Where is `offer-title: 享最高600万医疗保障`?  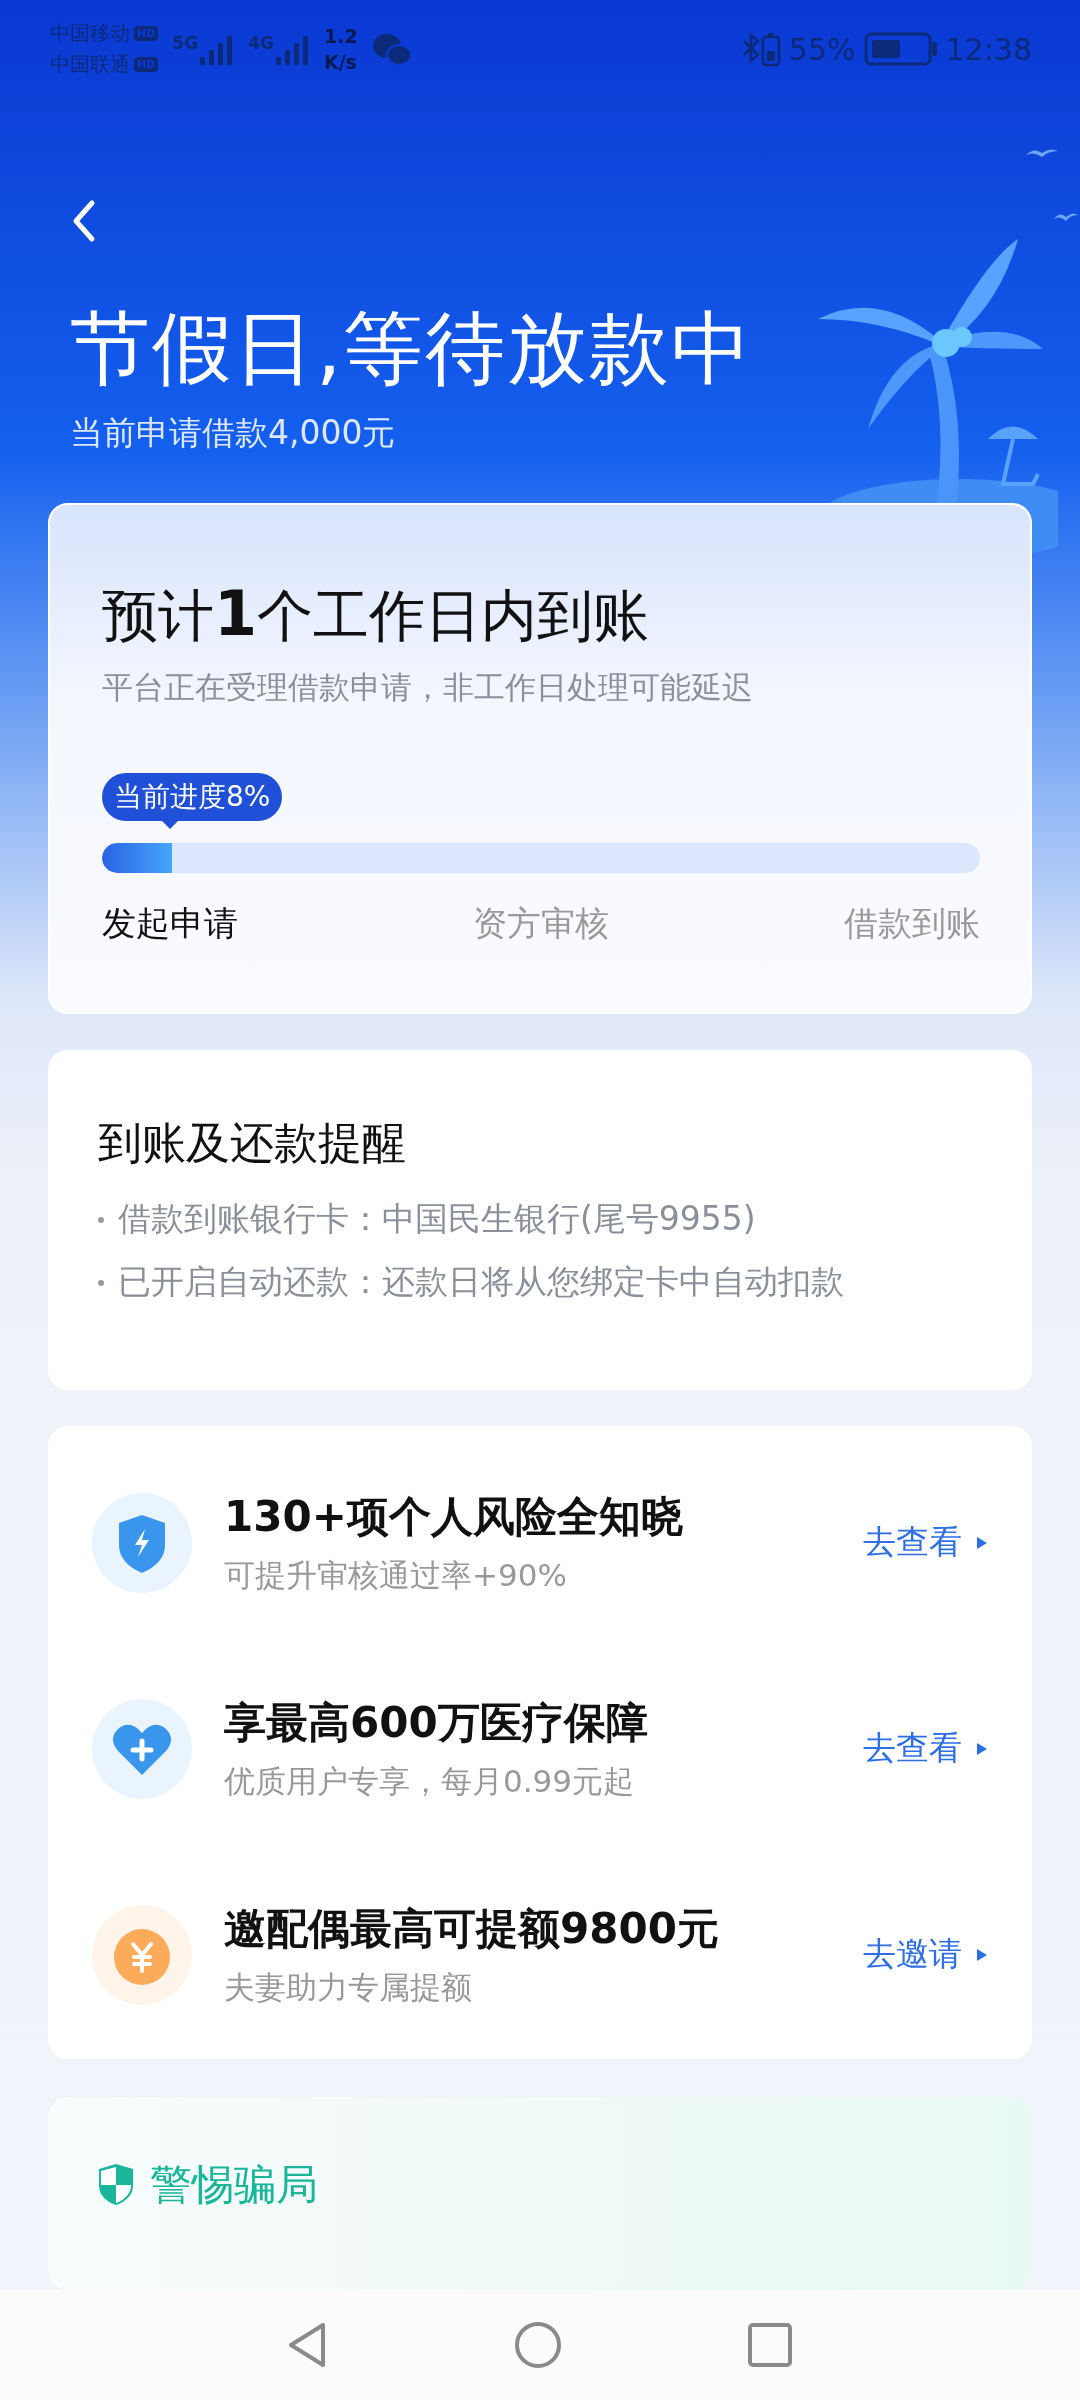 offer-title: 享最高600万医疗保障 is located at coordinates (436, 1722).